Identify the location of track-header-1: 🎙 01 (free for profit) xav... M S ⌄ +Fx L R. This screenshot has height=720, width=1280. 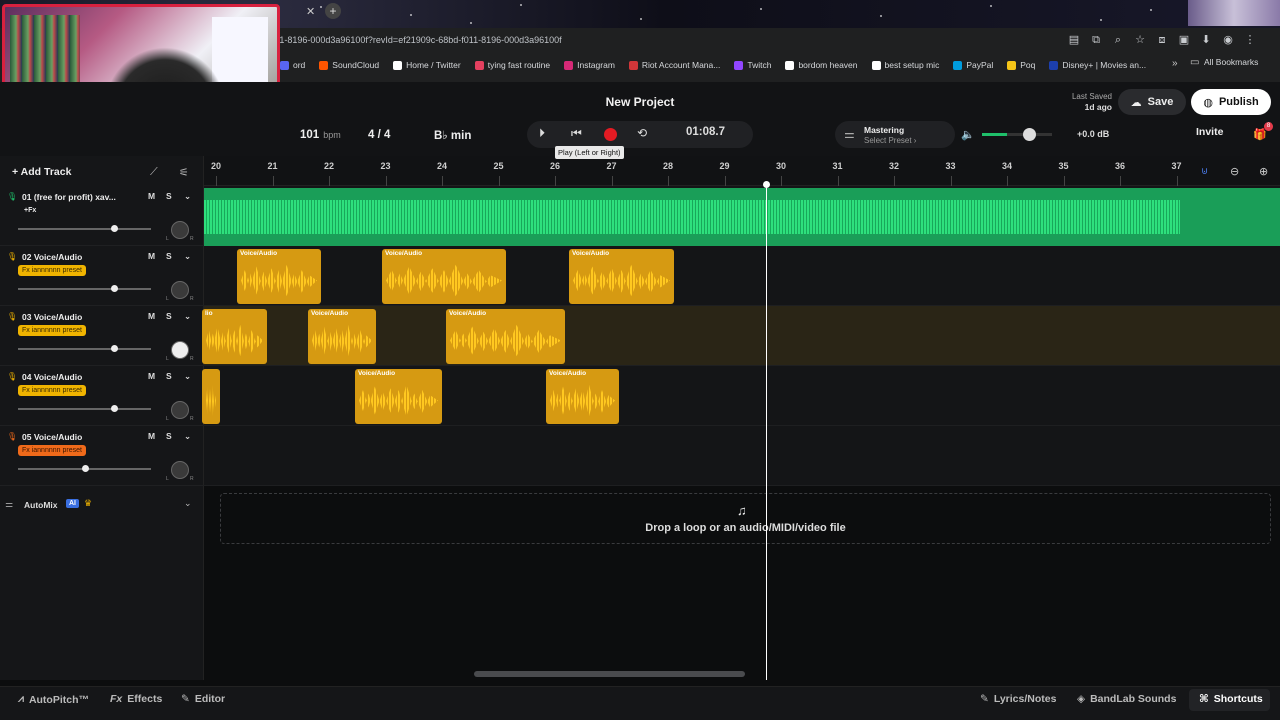
(102, 216).